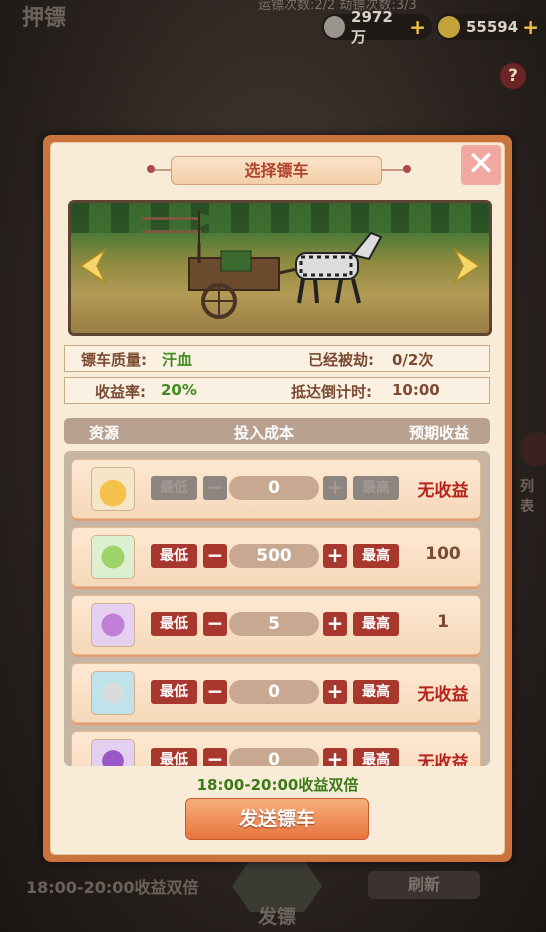  Describe the element at coordinates (277, 819) in the screenshot. I see `send-cart-button: 发送镖车` at that location.